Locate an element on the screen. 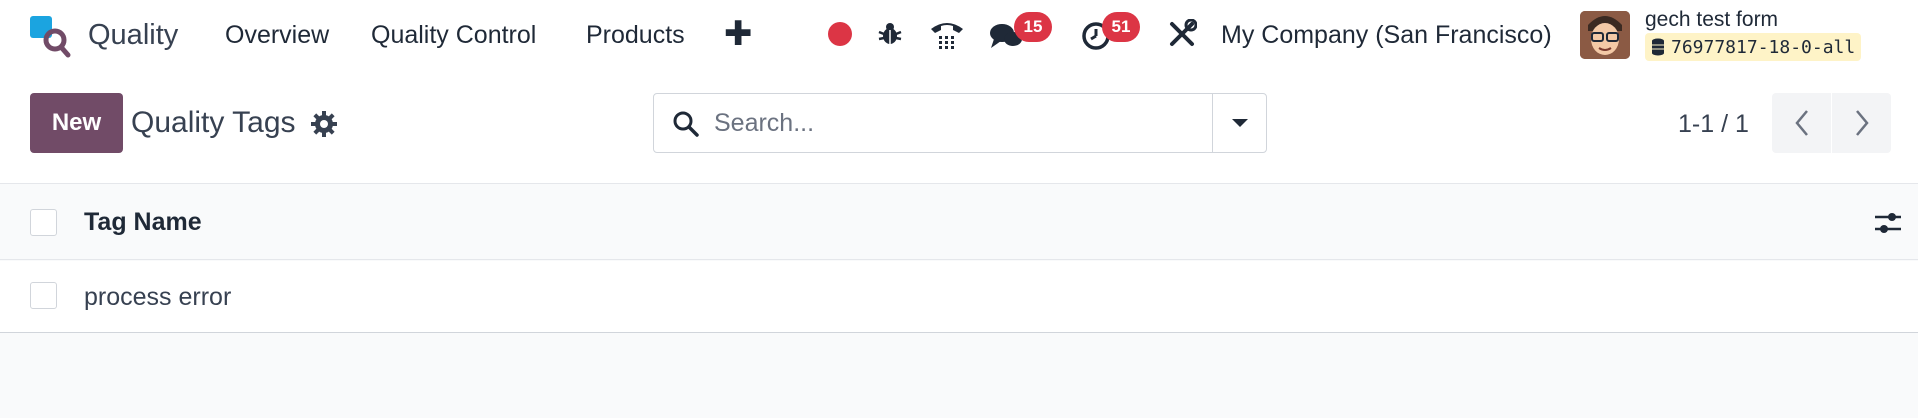  search-input is located at coordinates (959, 123).